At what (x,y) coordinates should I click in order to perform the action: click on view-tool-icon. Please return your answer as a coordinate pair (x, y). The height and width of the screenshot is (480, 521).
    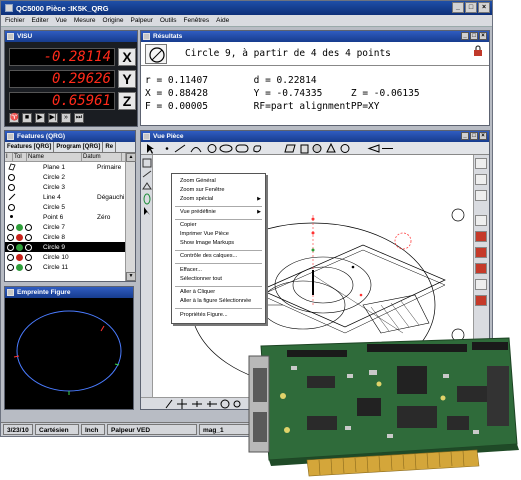
    Looking at the image, I should click on (147, 163).